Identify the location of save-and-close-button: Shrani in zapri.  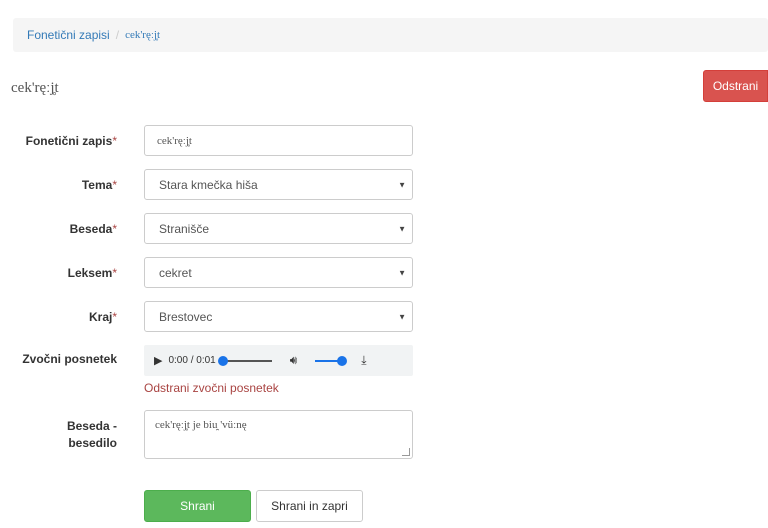
(309, 506).